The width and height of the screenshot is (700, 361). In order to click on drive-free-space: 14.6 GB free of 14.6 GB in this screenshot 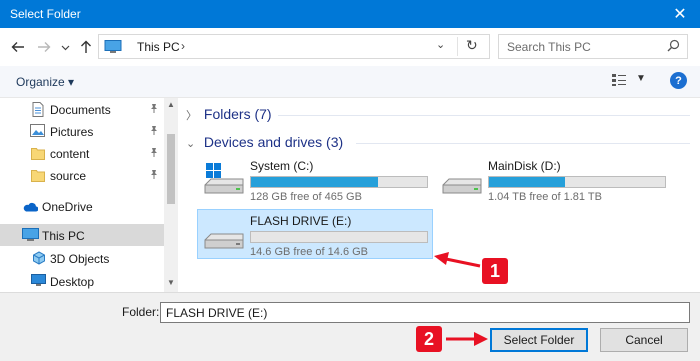, I will do `click(309, 252)`.